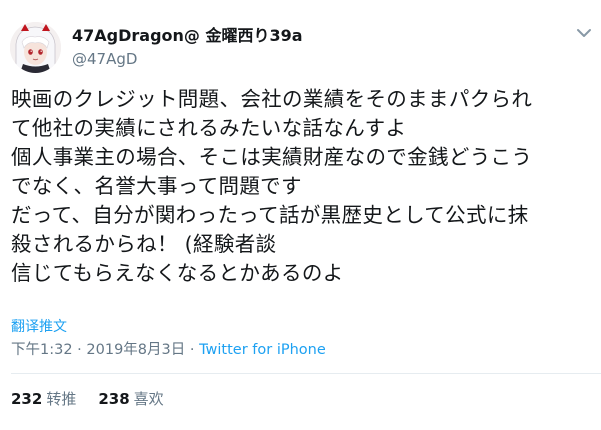 The image size is (601, 430). Describe the element at coordinates (270, 215) in the screenshot. I see `tweet-text-line: だって、自分が関わったって話が黒歴史として公式に抹` at that location.